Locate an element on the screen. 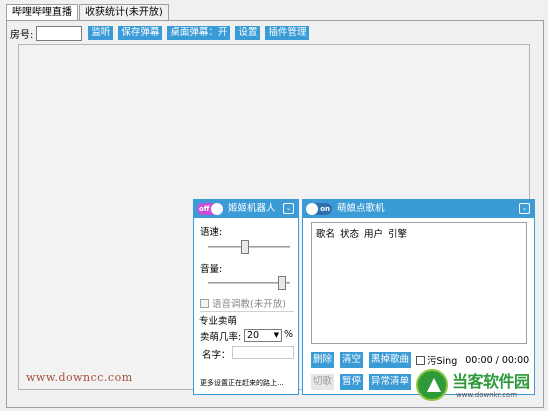 This screenshot has height=411, width=548. delete-song-button: 删除 is located at coordinates (323, 360).